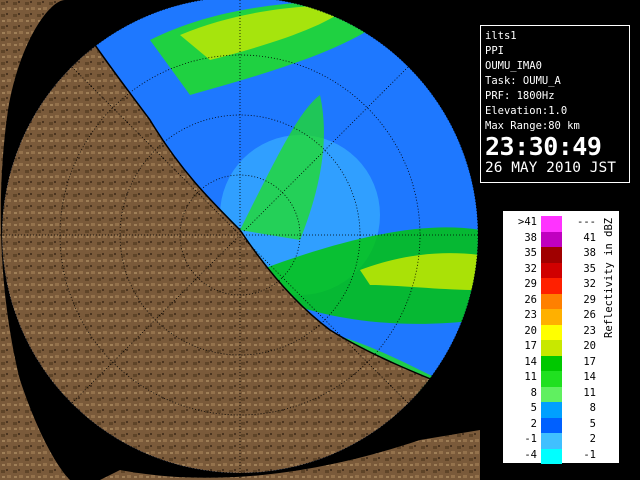 The height and width of the screenshot is (480, 640). Describe the element at coordinates (530, 439) in the screenshot. I see `legend-lower-bound: -1` at that location.